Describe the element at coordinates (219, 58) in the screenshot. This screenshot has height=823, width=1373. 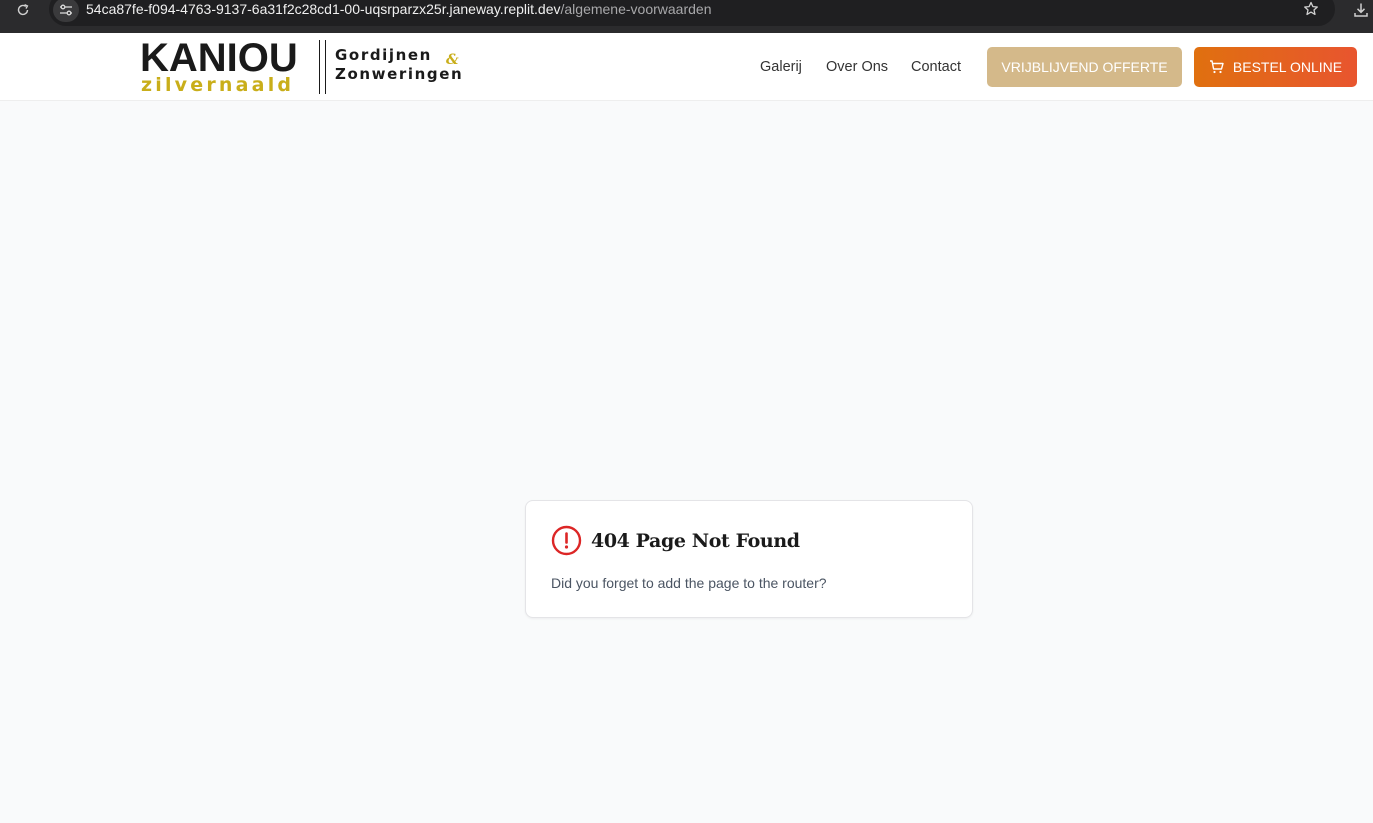
I see `logo-brand: KANIOU` at that location.